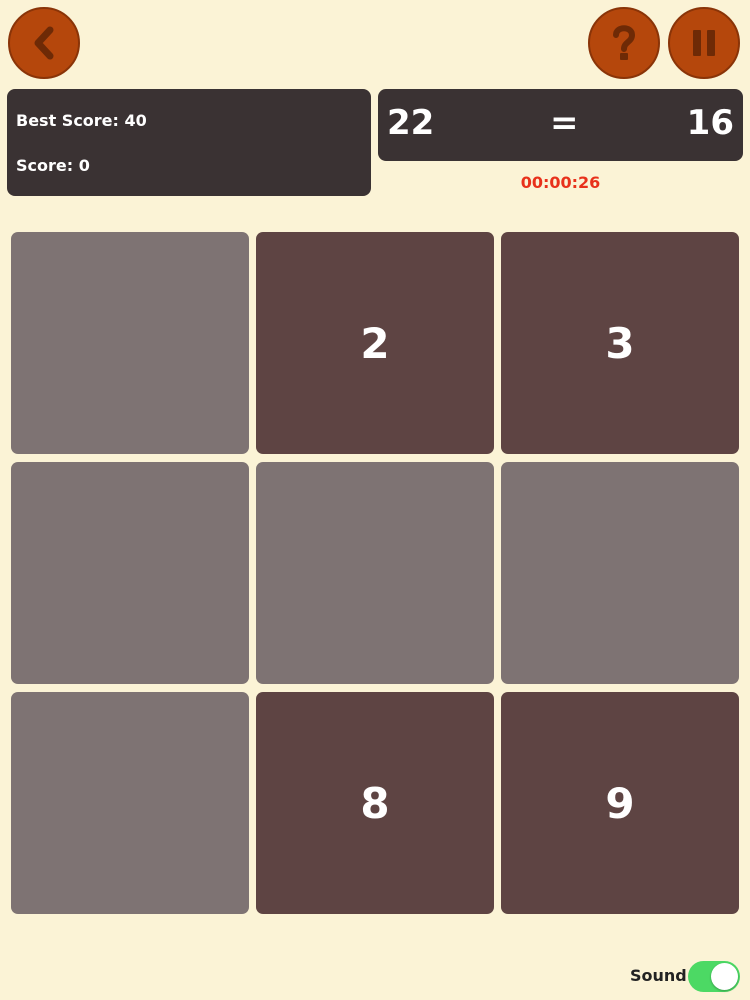  I want to click on grid-tile: 9, so click(620, 803).